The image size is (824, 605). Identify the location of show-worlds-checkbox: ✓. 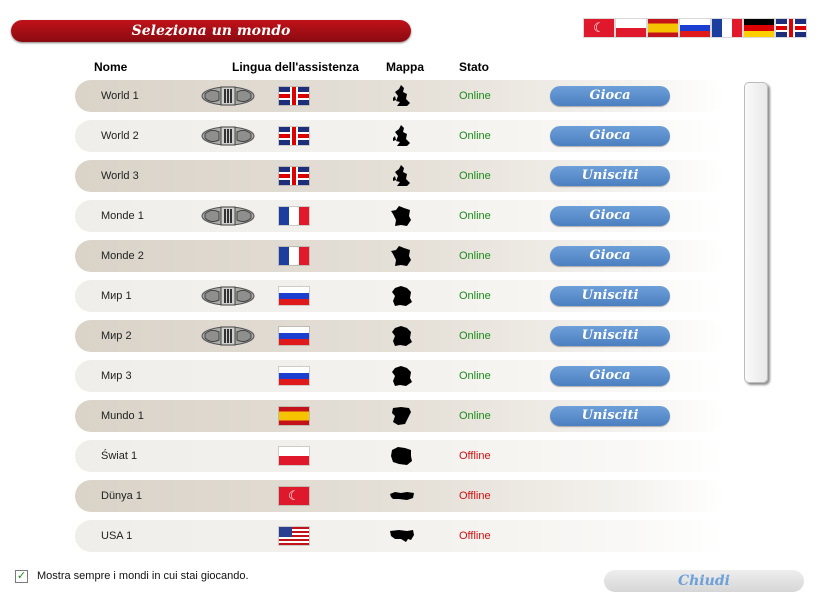
(21, 576).